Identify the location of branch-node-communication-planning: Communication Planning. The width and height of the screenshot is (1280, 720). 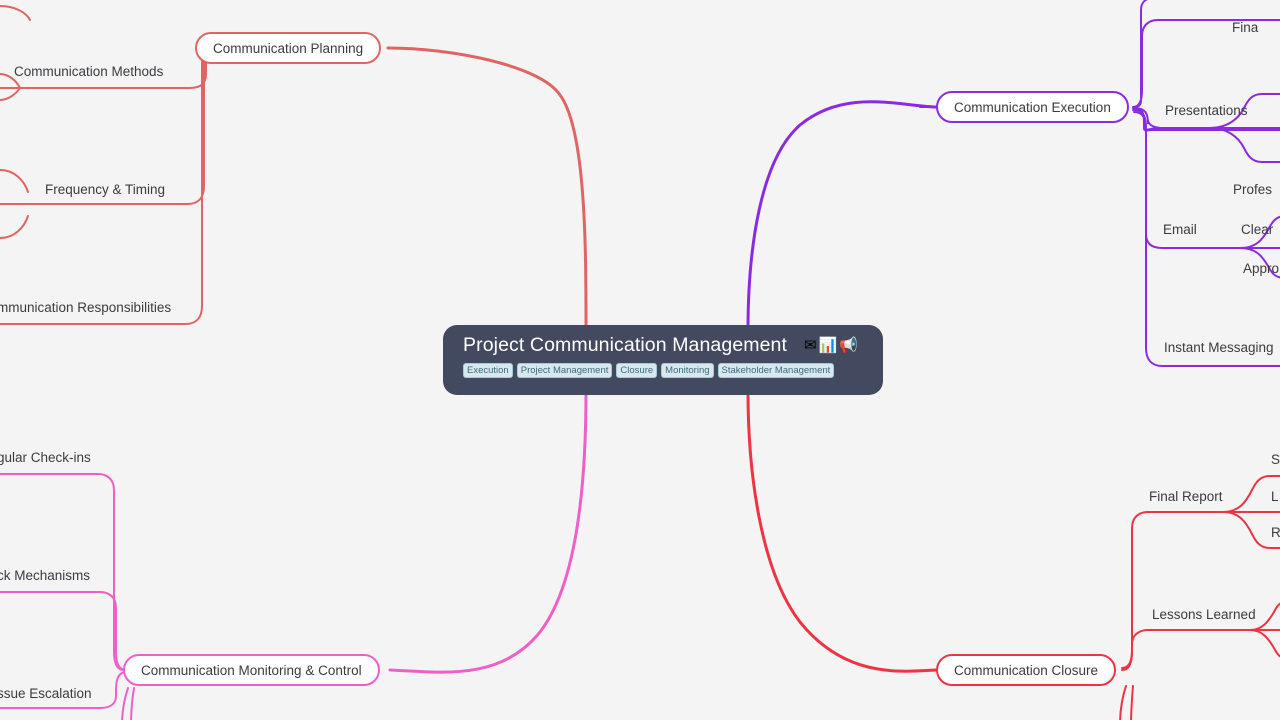
(288, 48).